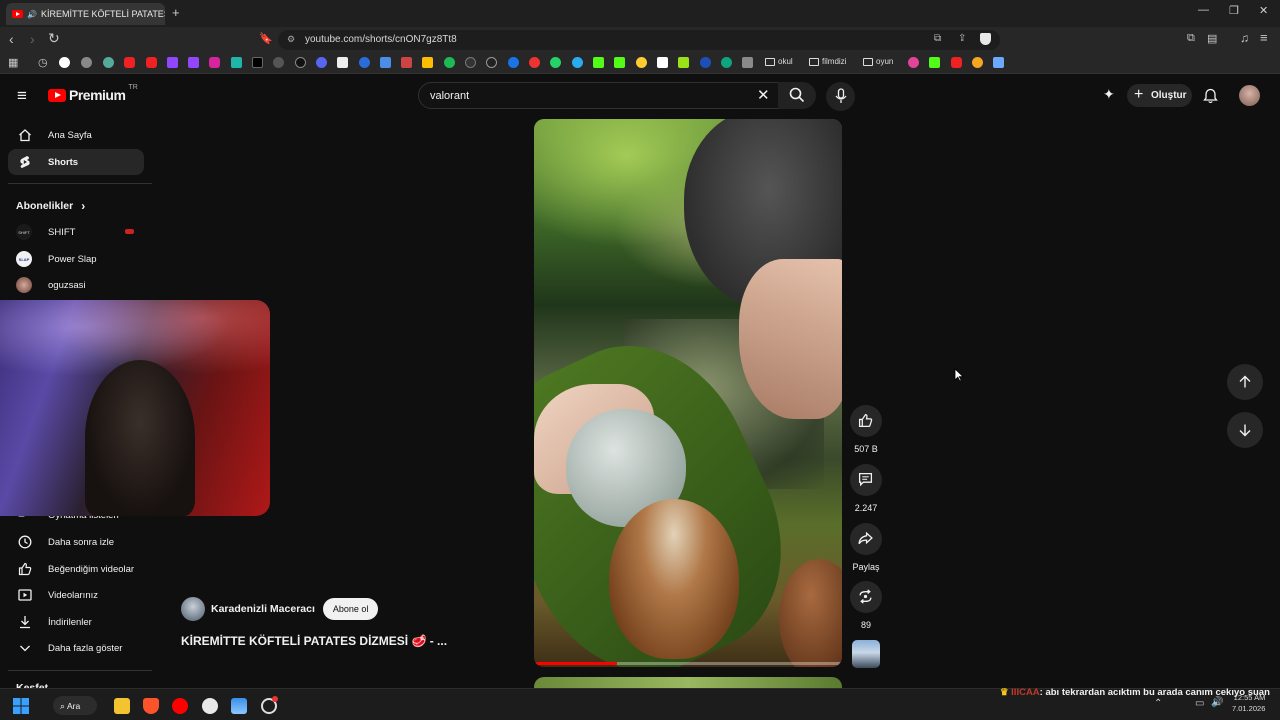 The width and height of the screenshot is (1280, 720). I want to click on history-icon: ◷, so click(43, 62).